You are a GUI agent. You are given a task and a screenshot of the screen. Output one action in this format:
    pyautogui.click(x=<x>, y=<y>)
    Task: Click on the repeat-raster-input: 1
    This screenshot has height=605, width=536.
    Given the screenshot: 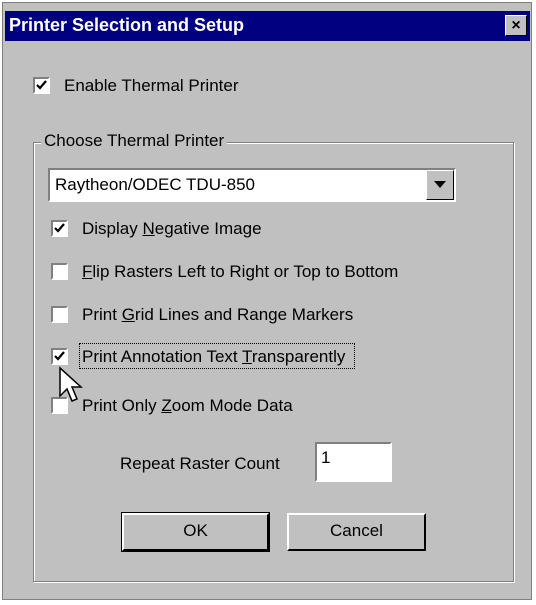 What is the action you would take?
    pyautogui.click(x=353, y=462)
    